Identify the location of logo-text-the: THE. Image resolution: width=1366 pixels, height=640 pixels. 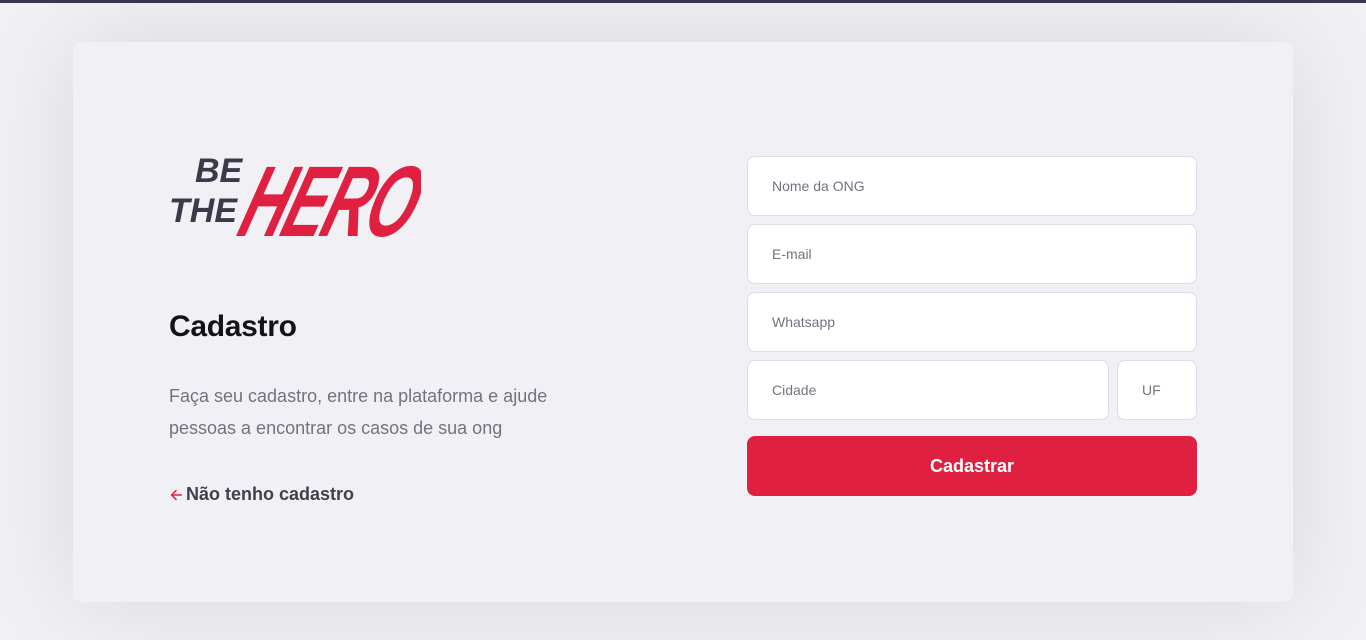
(203, 211).